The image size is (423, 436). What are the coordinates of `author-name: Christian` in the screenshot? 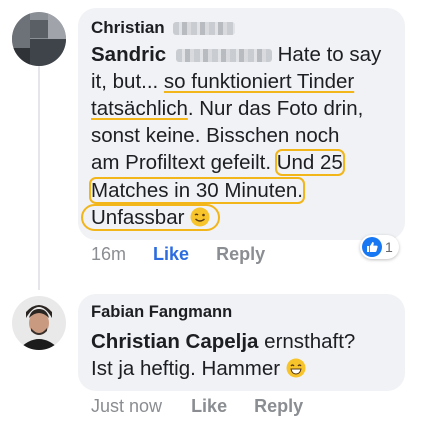 It's located at (128, 27).